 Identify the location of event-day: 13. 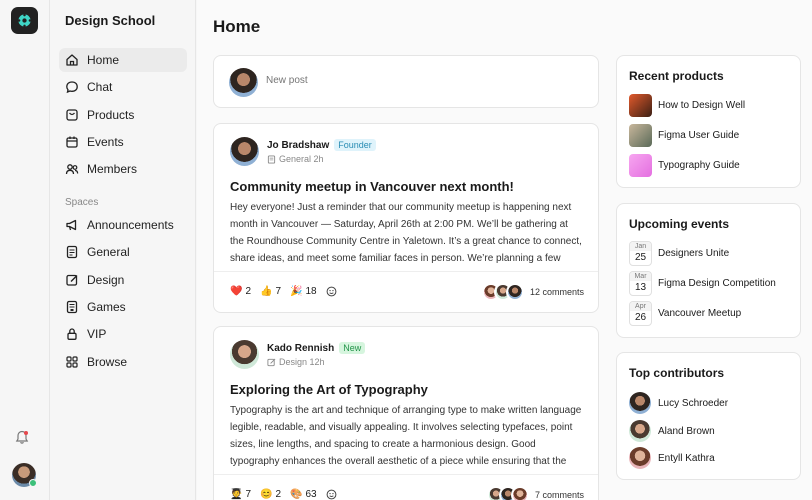
(640, 287).